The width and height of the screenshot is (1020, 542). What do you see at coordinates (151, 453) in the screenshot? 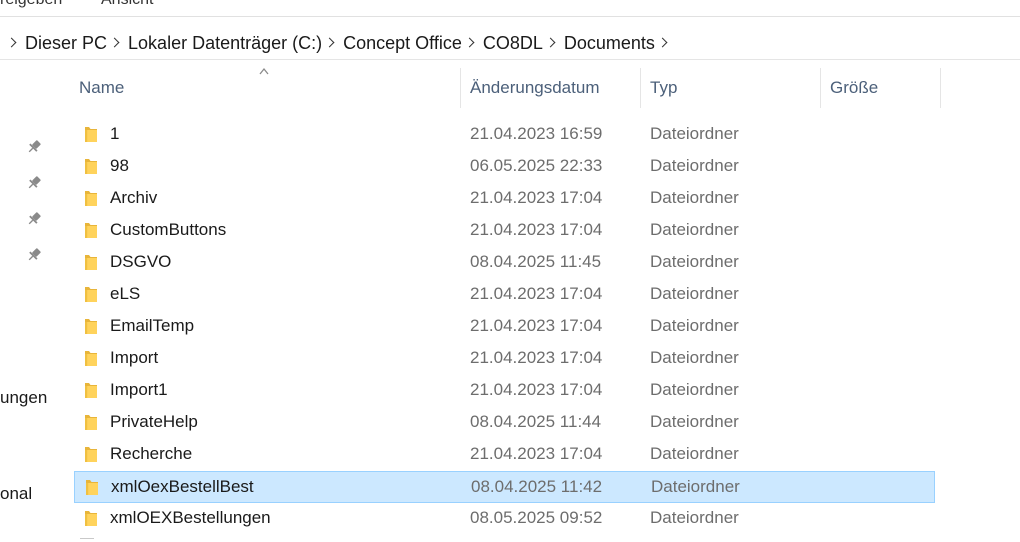
I see `file-name: Recherche` at bounding box center [151, 453].